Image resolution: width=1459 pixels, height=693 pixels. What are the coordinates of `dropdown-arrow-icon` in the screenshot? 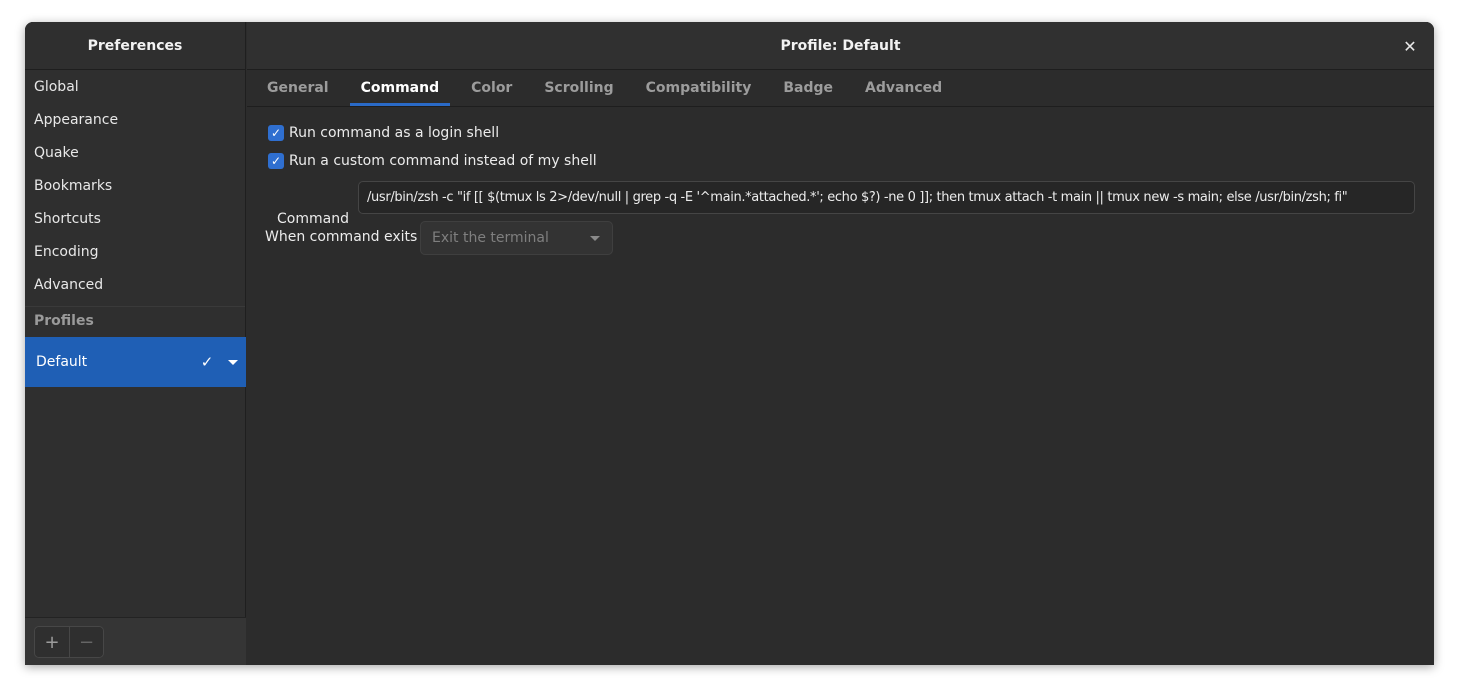 It's located at (595, 238).